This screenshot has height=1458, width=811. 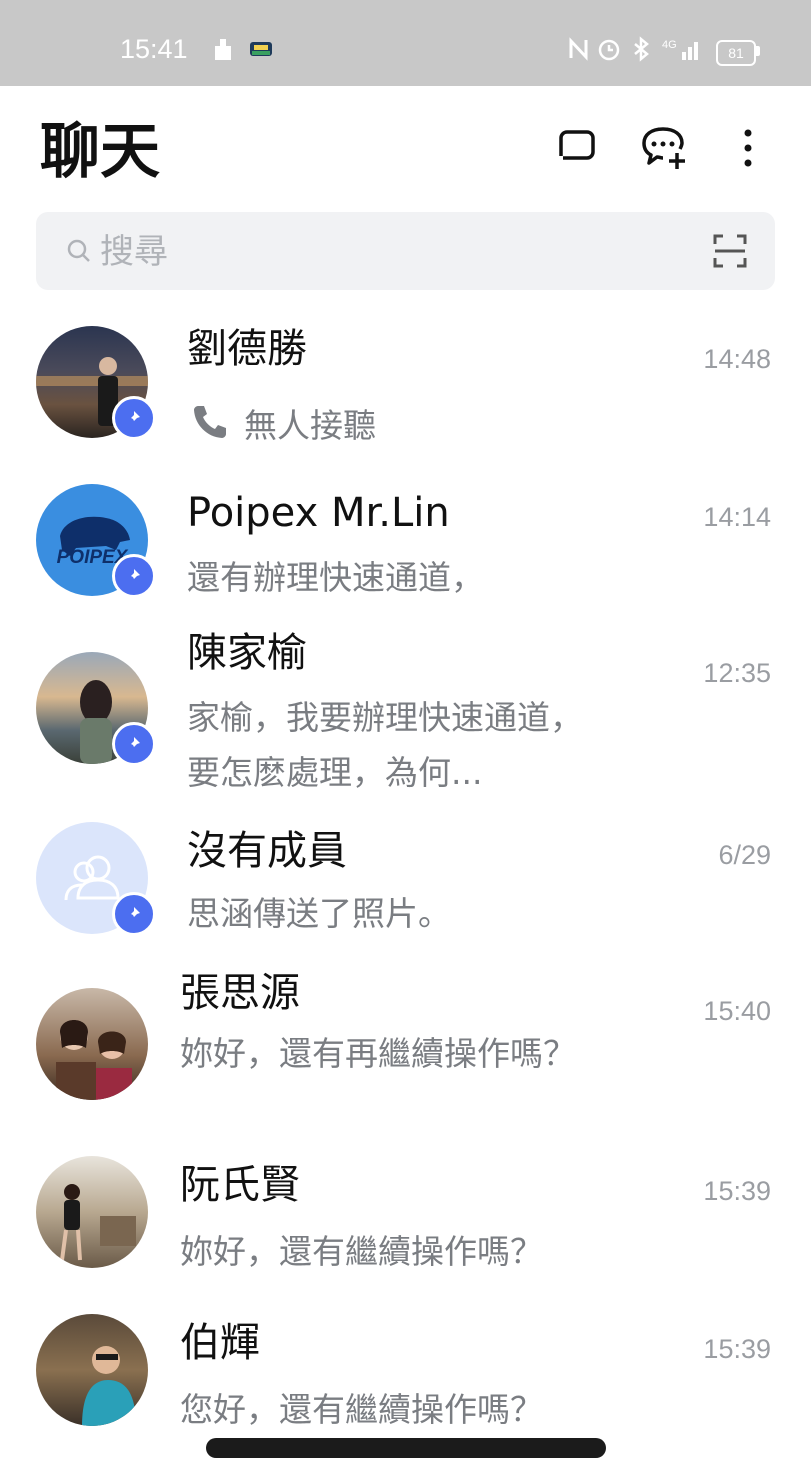 What do you see at coordinates (737, 359) in the screenshot?
I see `chat-time: 14:48` at bounding box center [737, 359].